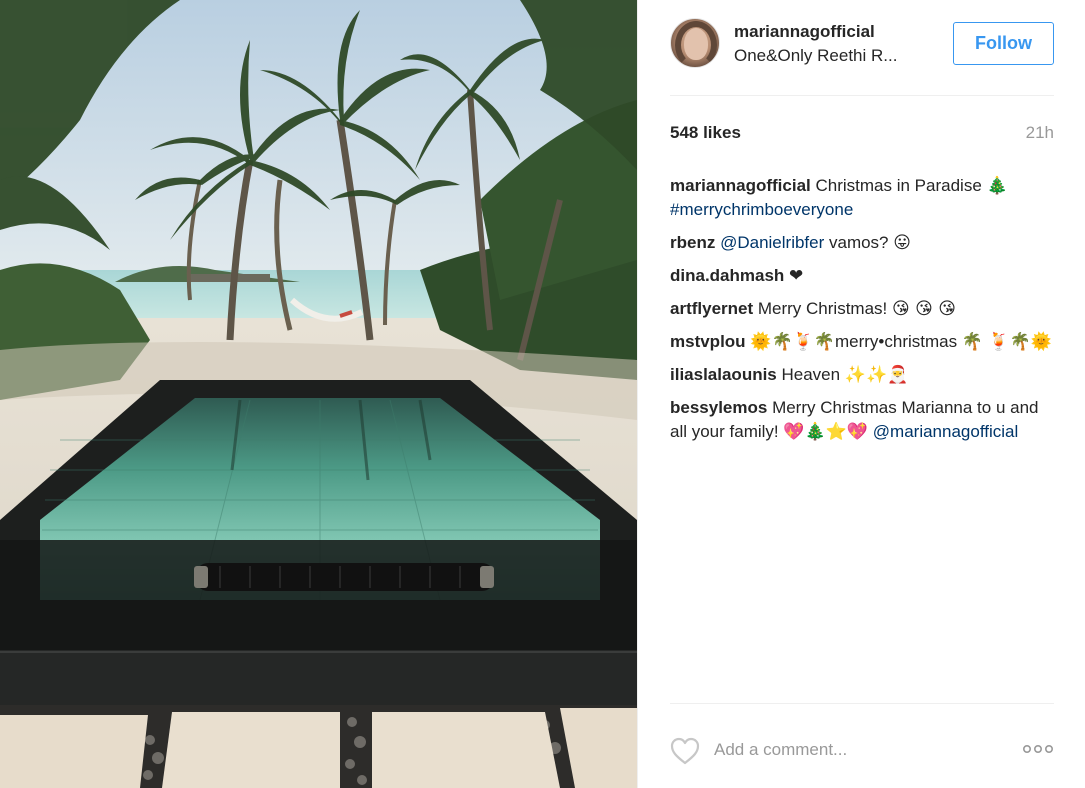 This screenshot has width=1085, height=788. I want to click on comment-text: Merry Christmas!, so click(822, 308).